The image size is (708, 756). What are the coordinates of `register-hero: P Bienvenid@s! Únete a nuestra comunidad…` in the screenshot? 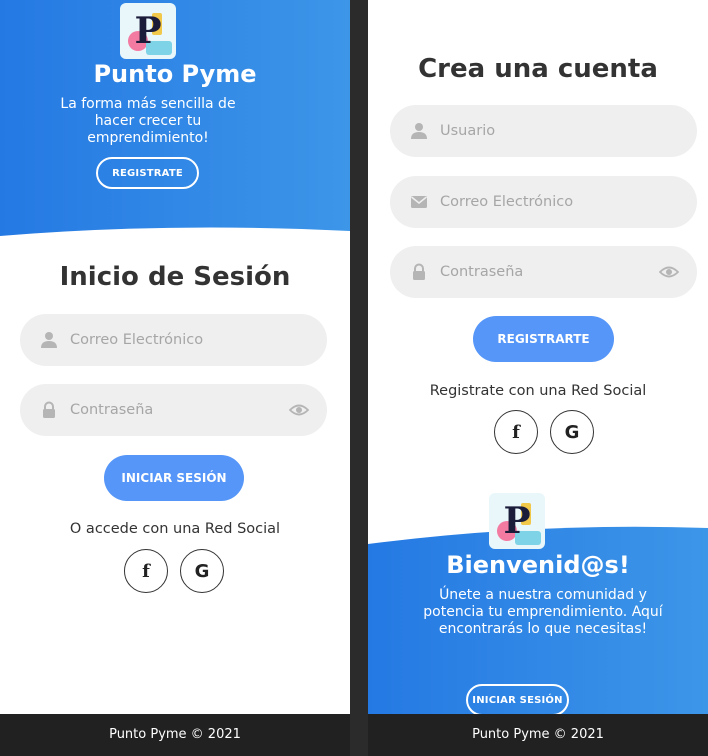 It's located at (538, 602).